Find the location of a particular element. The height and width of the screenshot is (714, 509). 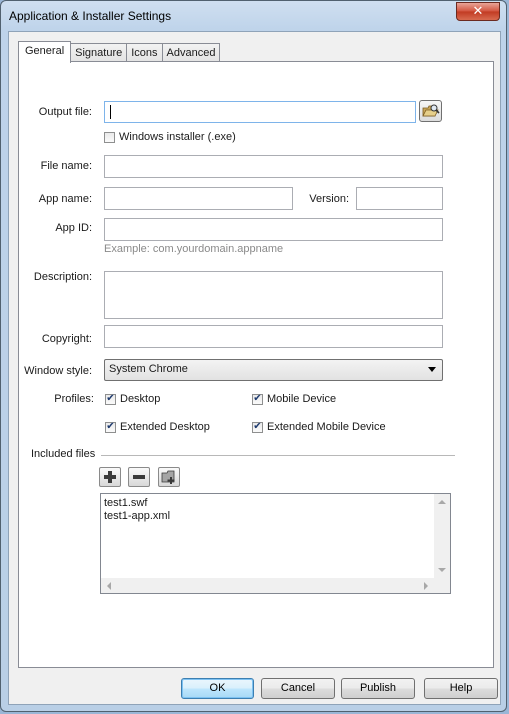

vertical-scrollbar is located at coordinates (442, 536).